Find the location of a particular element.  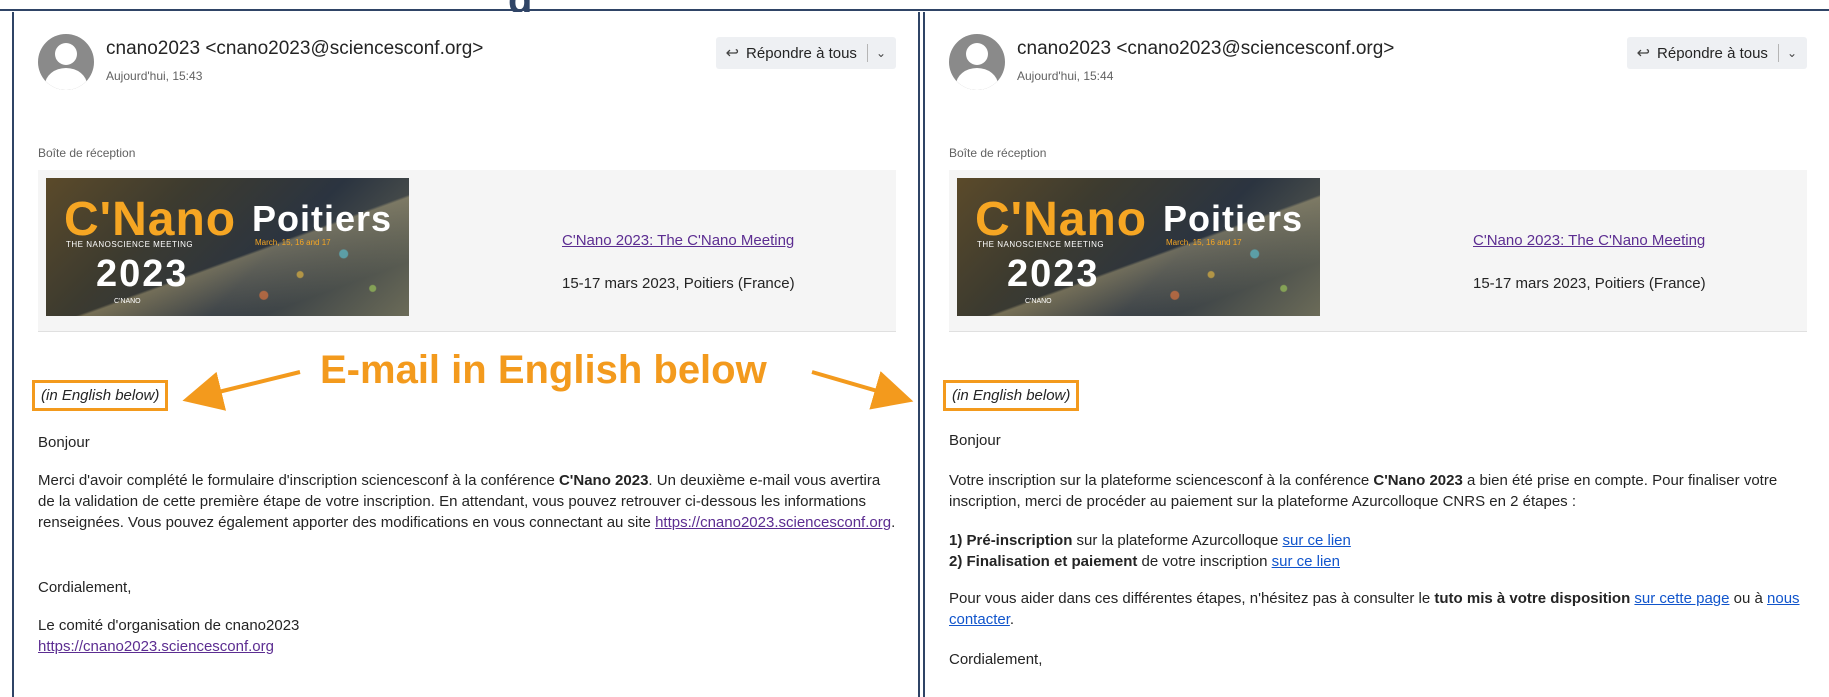

tutorial-link: sur cette page is located at coordinates (1681, 598).